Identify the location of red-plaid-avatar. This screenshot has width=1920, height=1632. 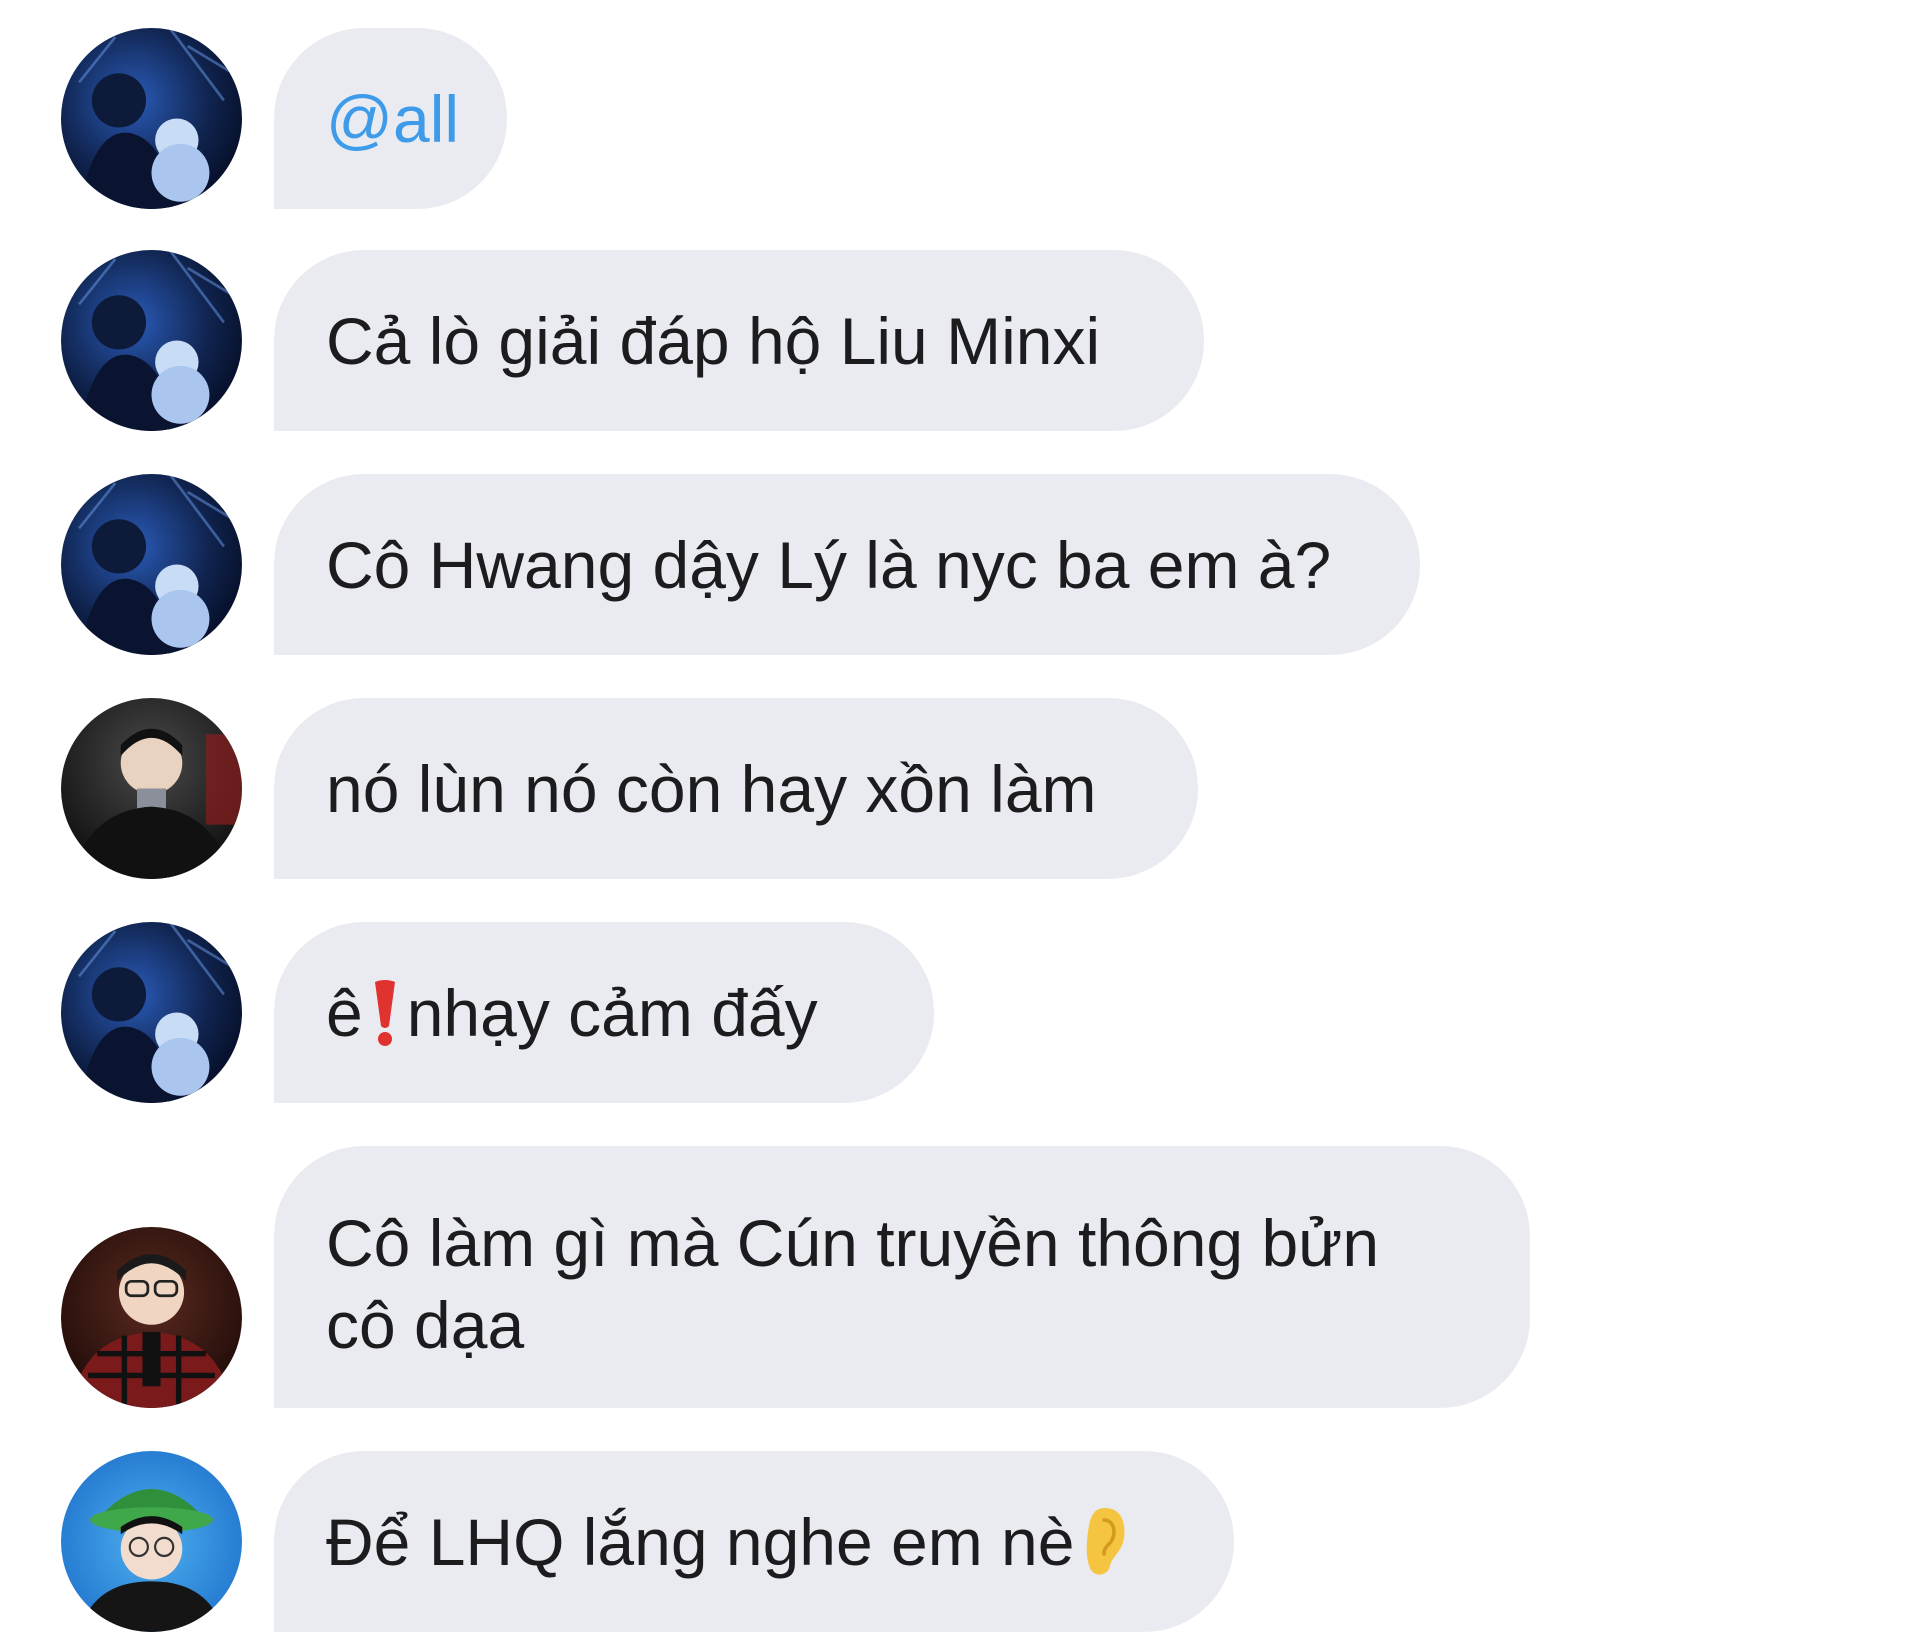
(151, 1317).